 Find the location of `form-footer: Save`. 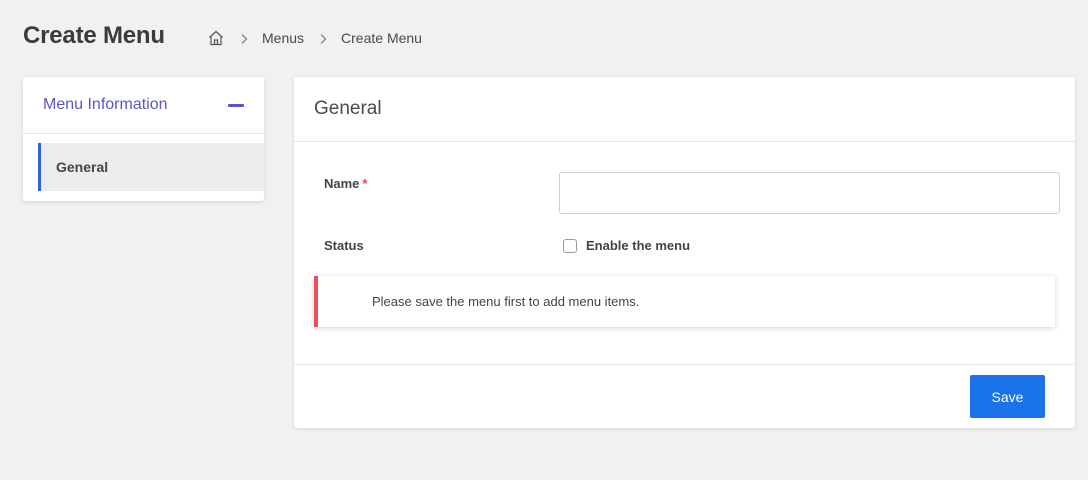

form-footer: Save is located at coordinates (684, 396).